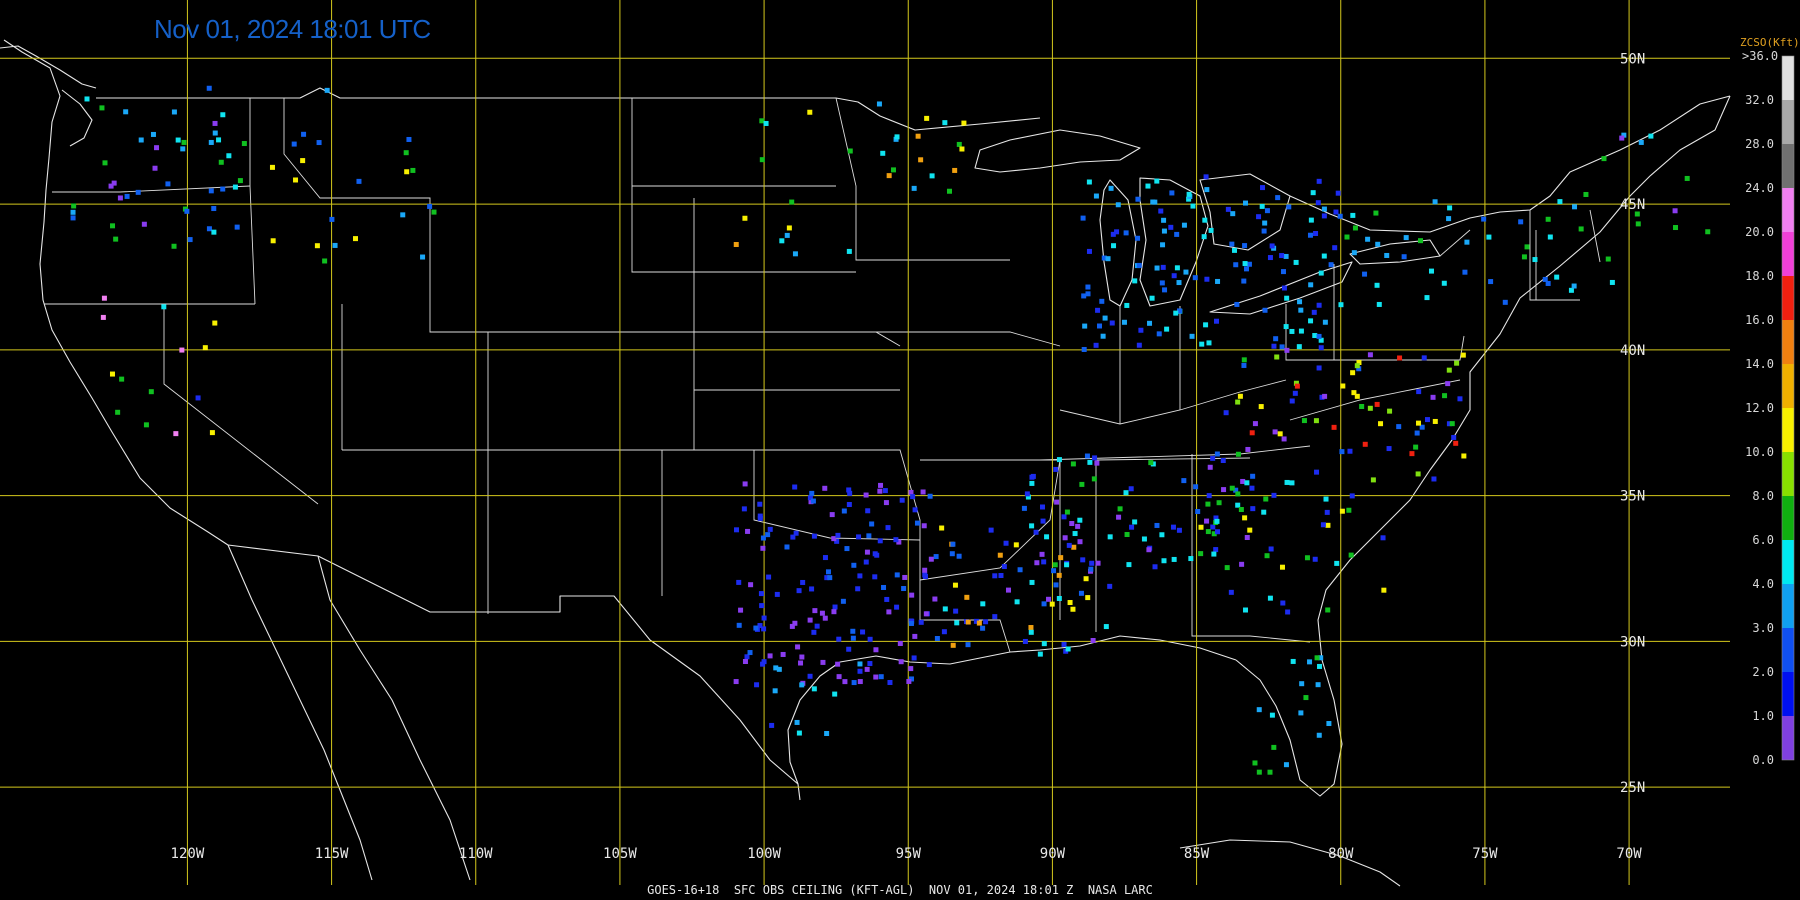 The width and height of the screenshot is (1800, 900). I want to click on legend-class-label: 2.0, so click(1763, 672).